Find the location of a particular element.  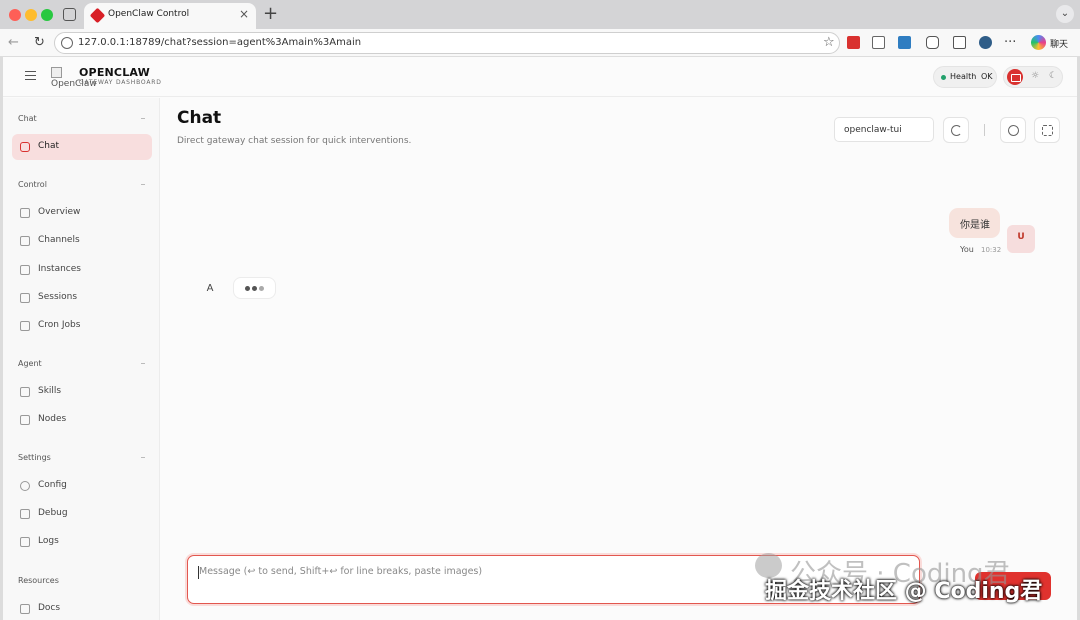

tab-overview-icon is located at coordinates (69, 14).